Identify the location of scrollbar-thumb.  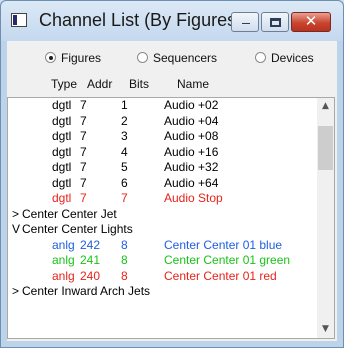
(325, 148).